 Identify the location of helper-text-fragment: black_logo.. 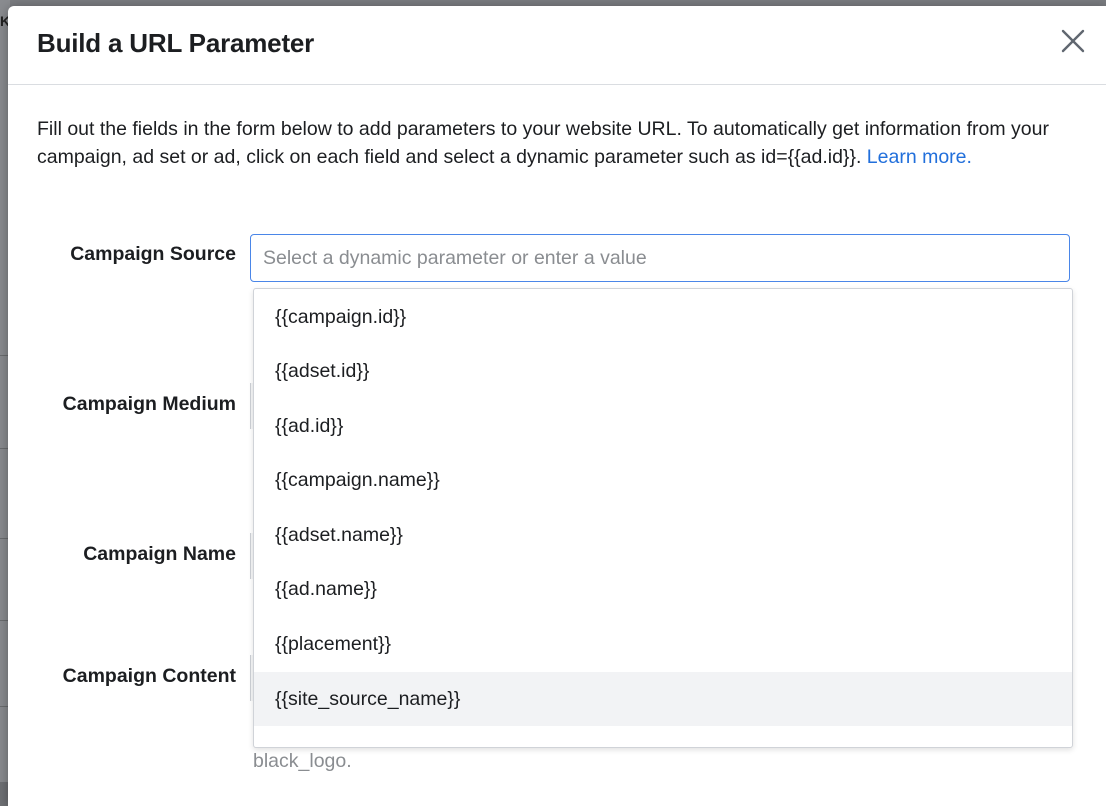
(302, 761).